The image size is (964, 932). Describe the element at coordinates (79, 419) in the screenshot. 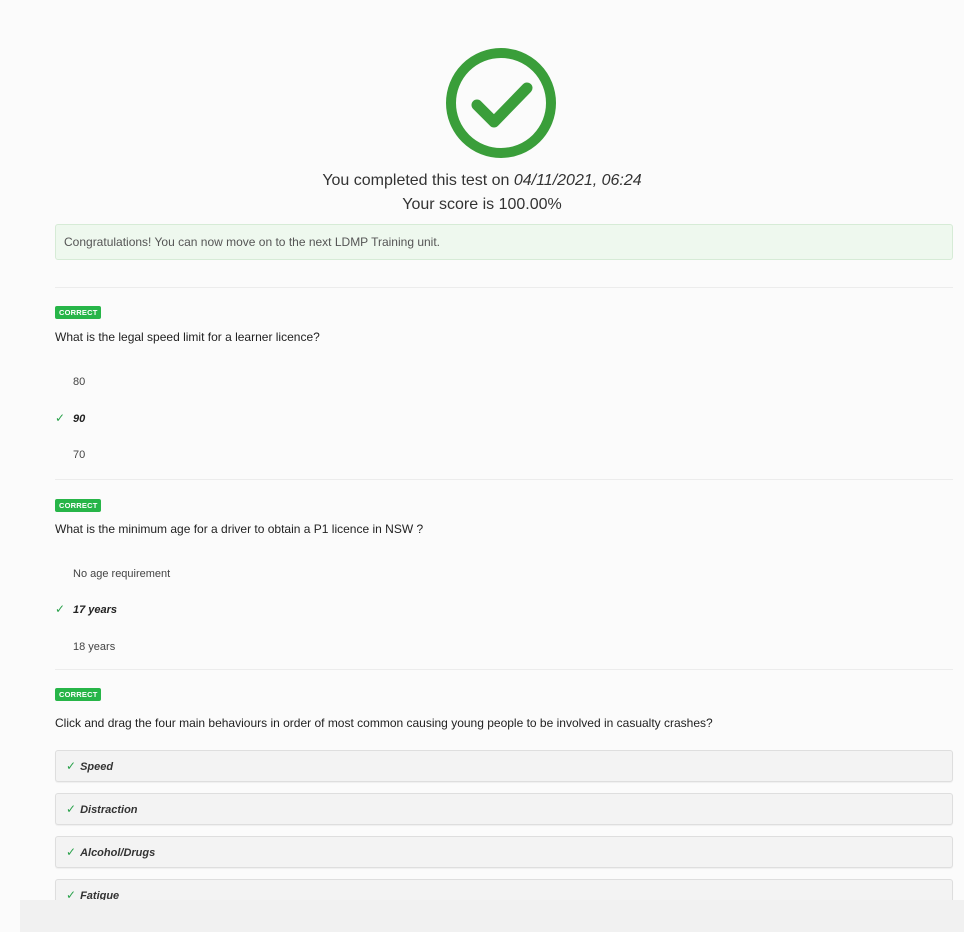

I see `answer-label: 90` at that location.